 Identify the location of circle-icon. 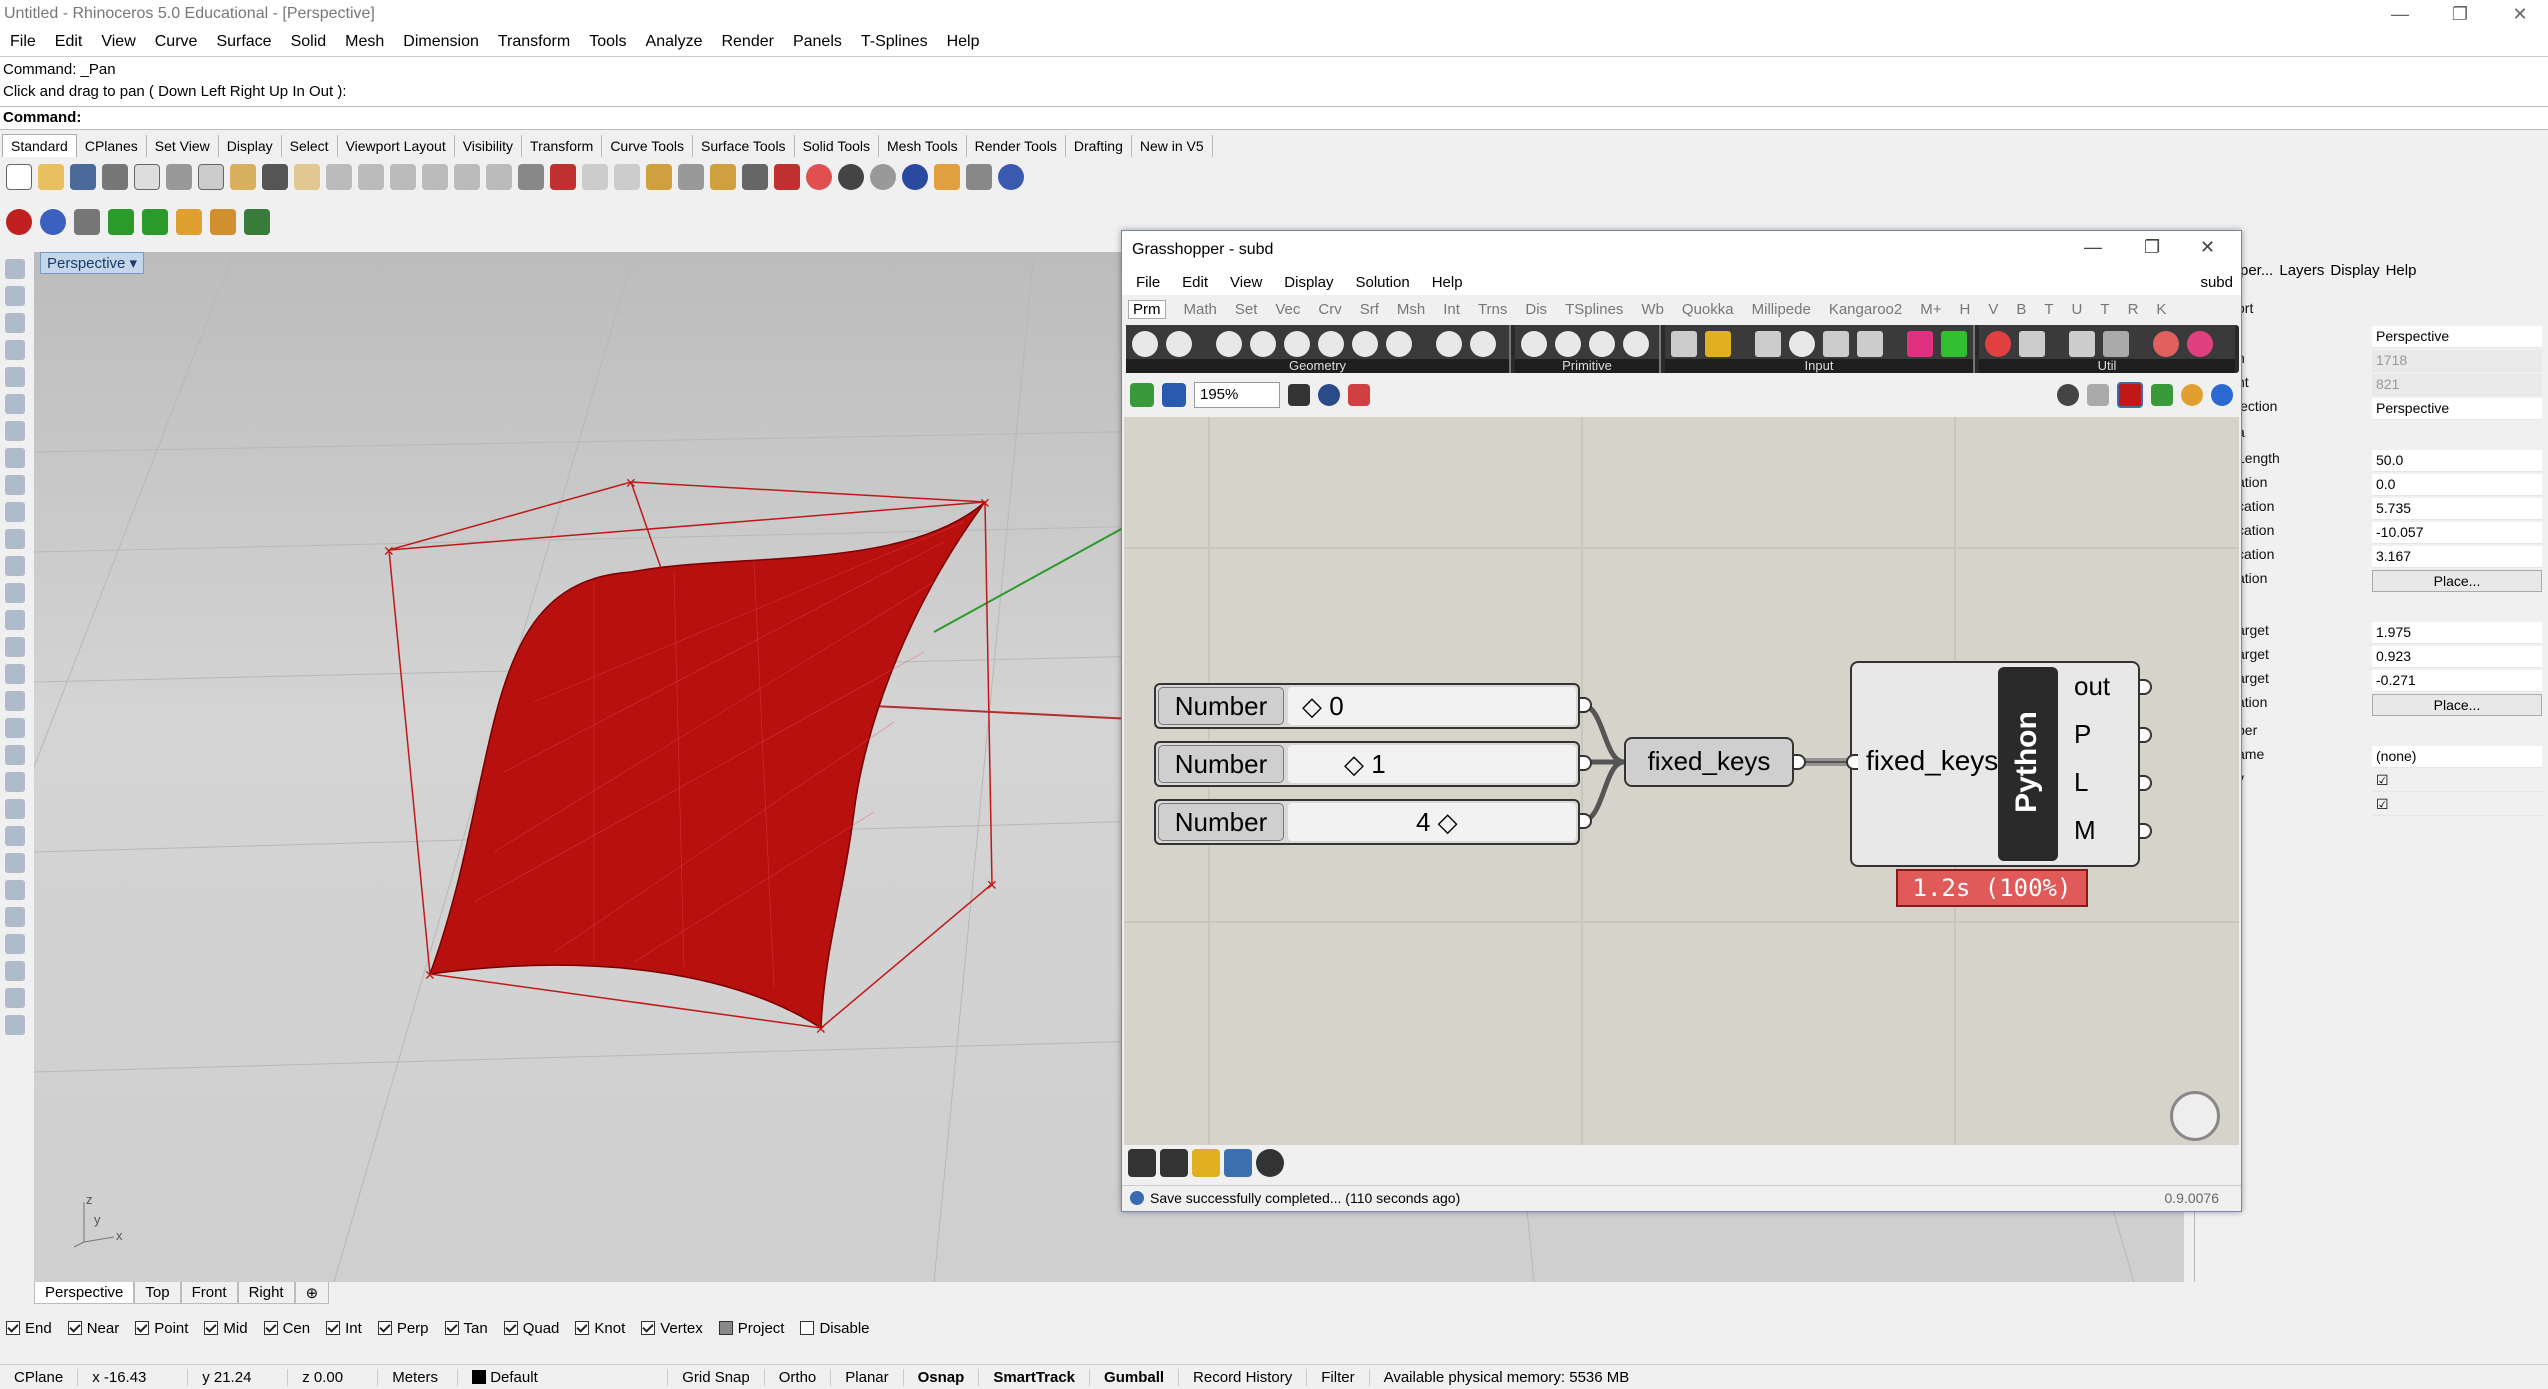
(15, 377).